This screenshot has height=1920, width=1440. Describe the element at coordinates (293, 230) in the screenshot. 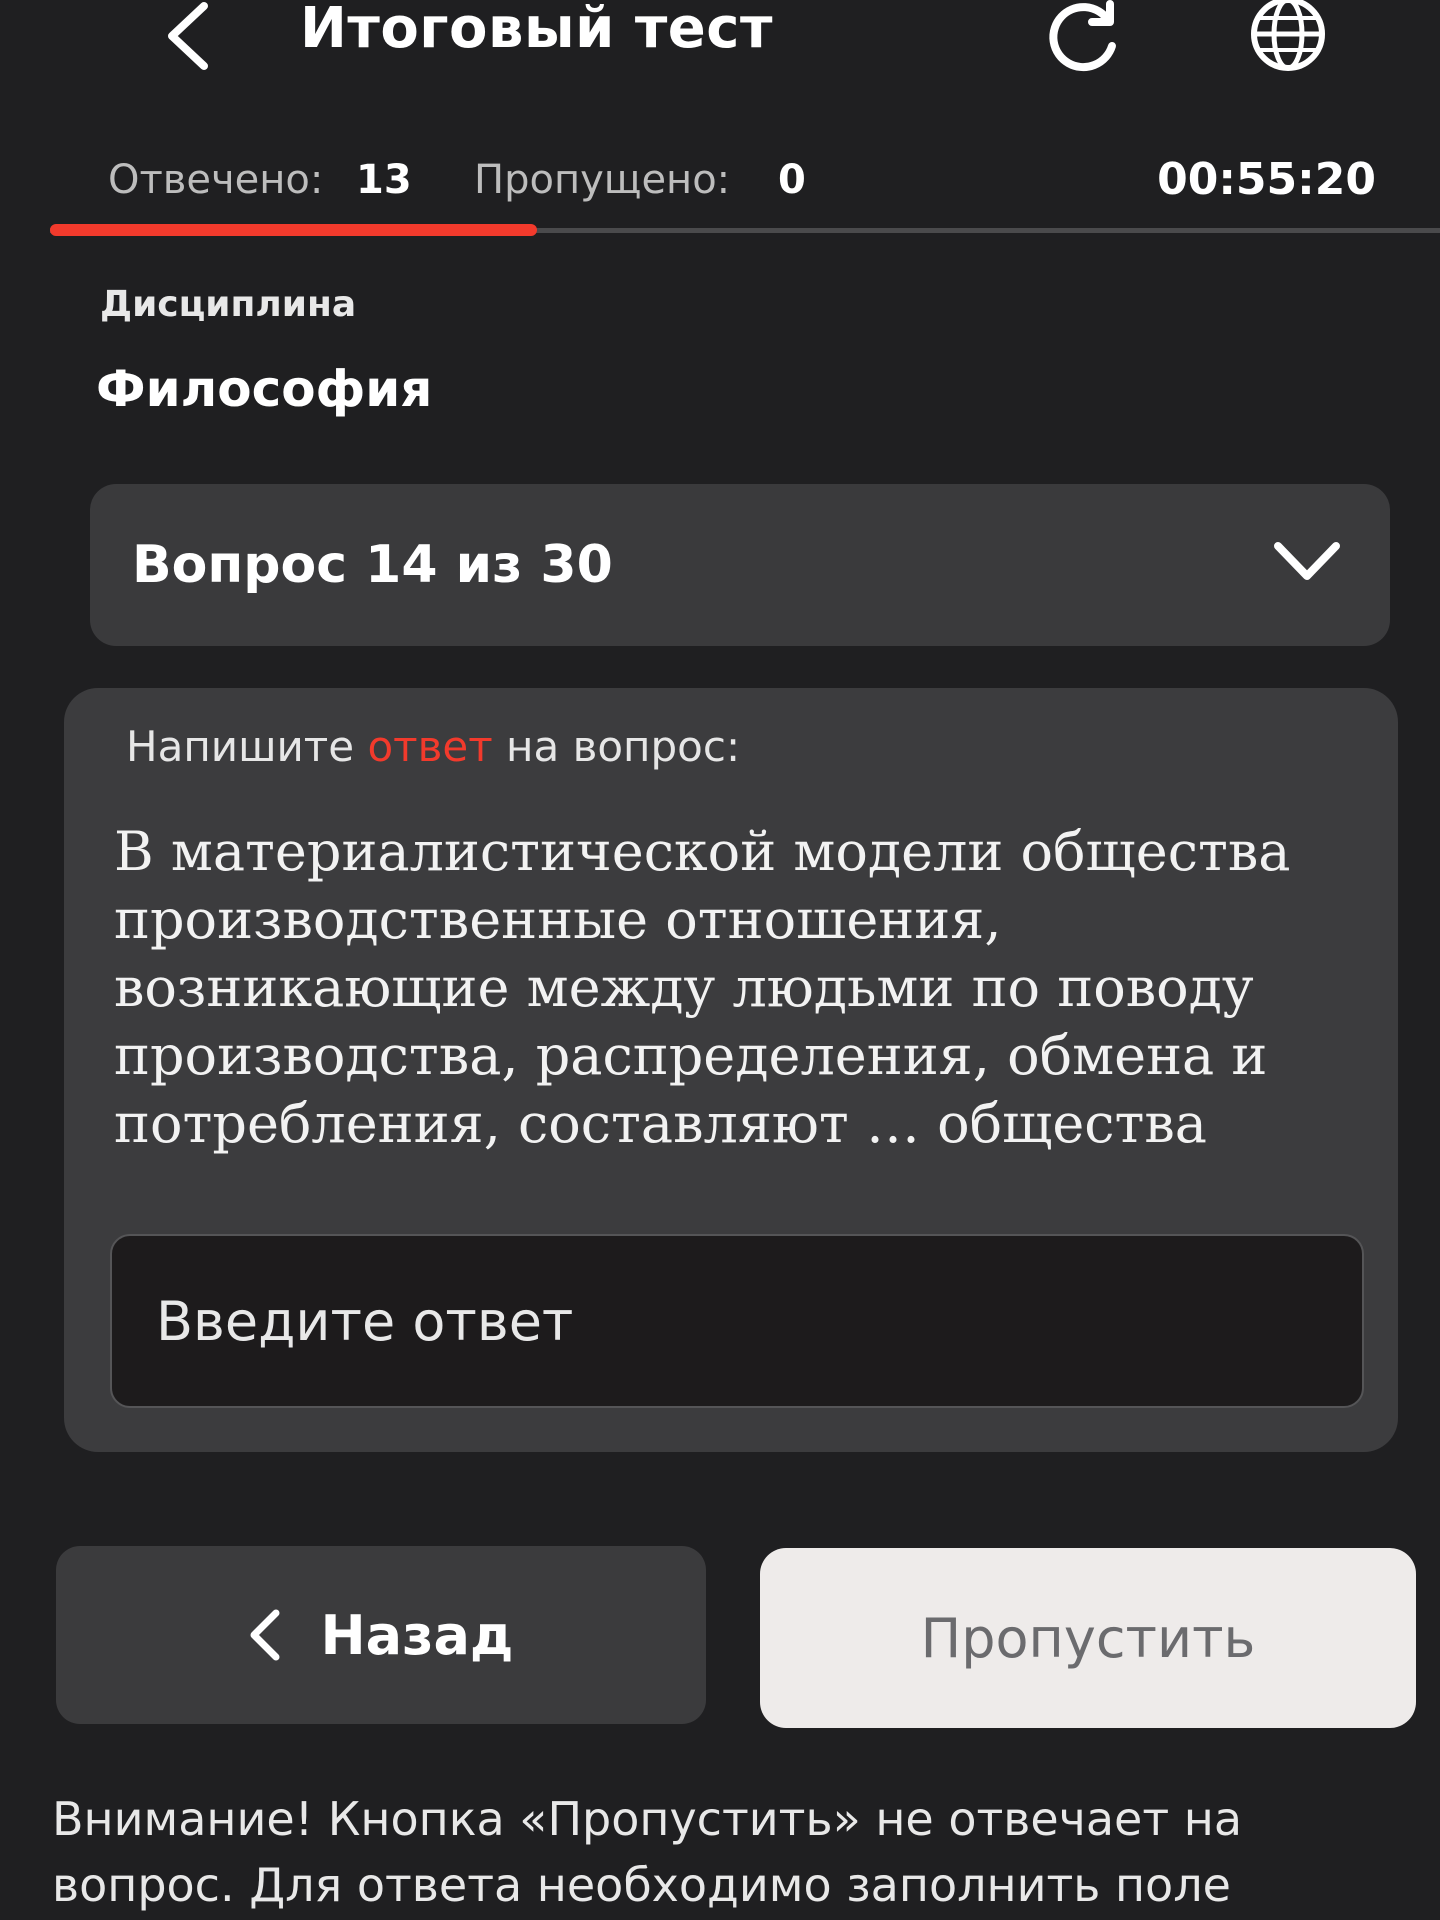

I see `progress-fill` at that location.